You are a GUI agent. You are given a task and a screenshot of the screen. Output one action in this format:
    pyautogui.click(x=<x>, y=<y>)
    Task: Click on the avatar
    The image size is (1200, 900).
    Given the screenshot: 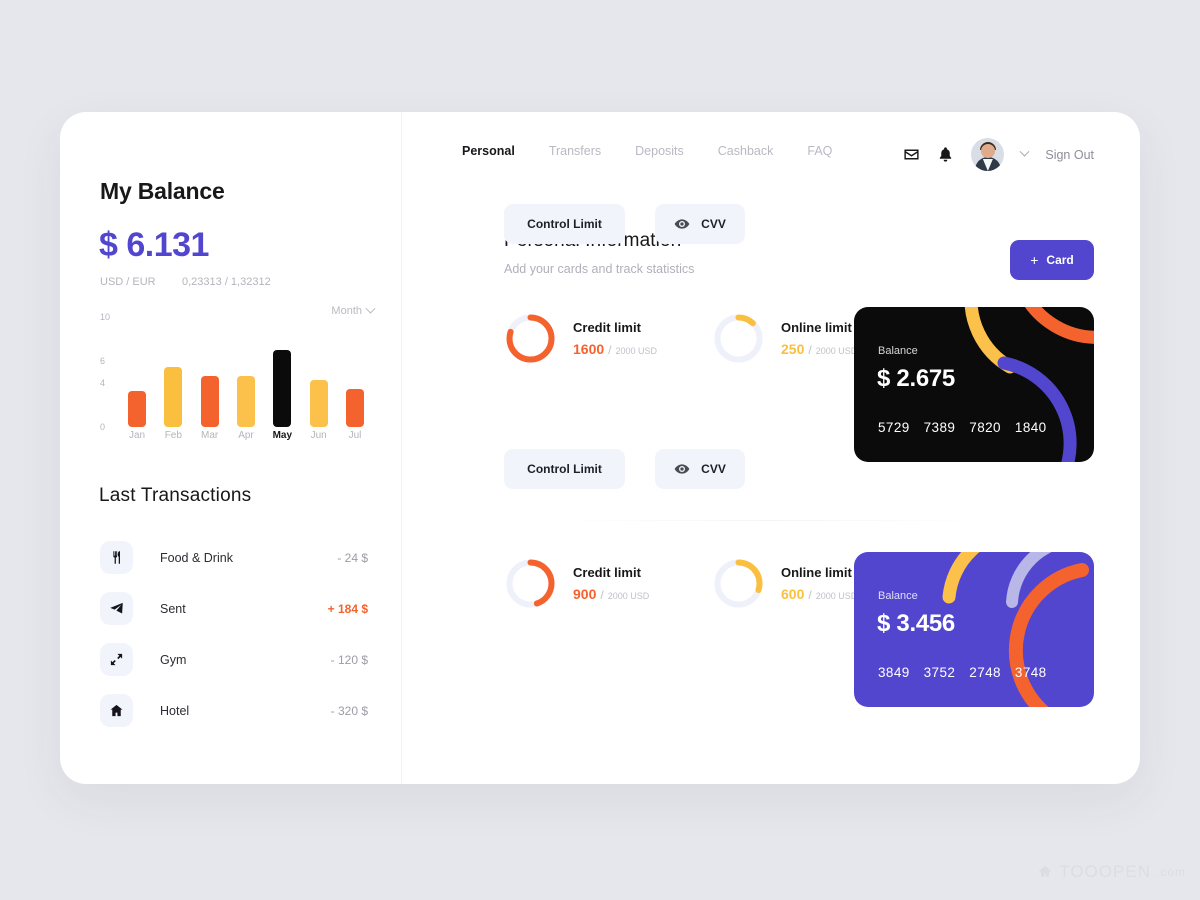 What is the action you would take?
    pyautogui.click(x=988, y=154)
    